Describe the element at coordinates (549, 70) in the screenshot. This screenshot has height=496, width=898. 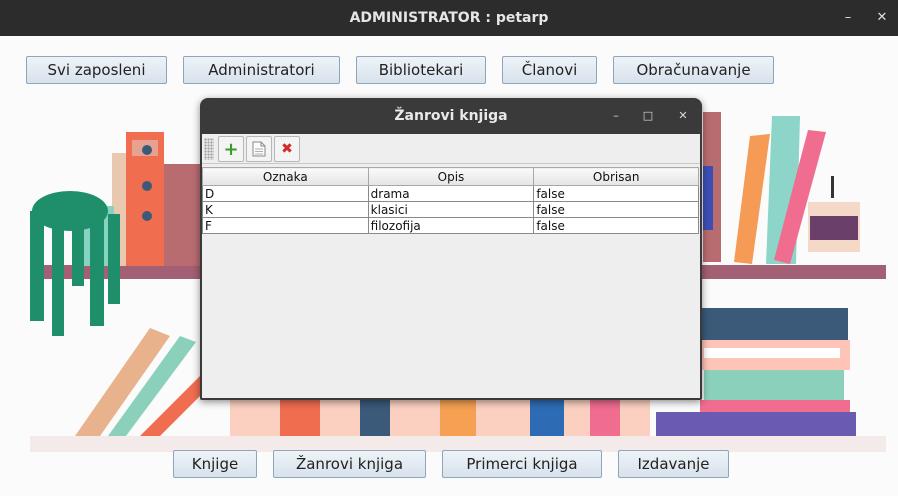
I see `members-button: Članovi` at that location.